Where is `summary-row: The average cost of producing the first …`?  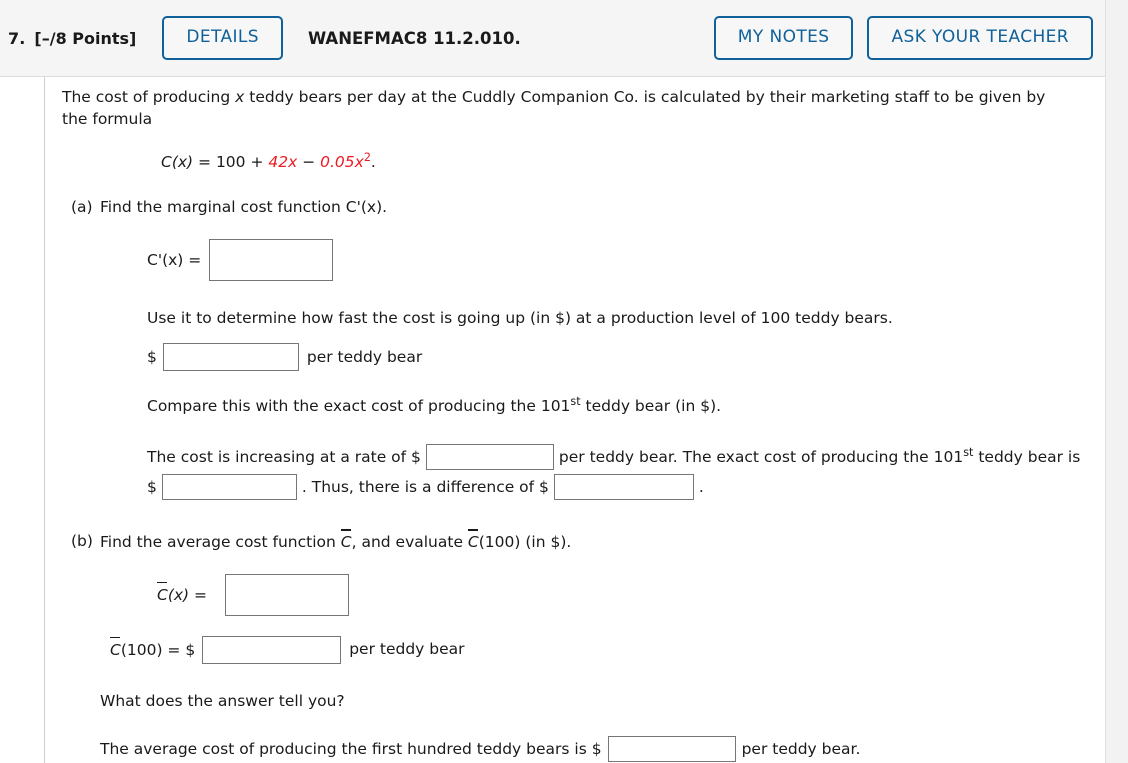 summary-row: The average cost of producing the first … is located at coordinates (602, 749).